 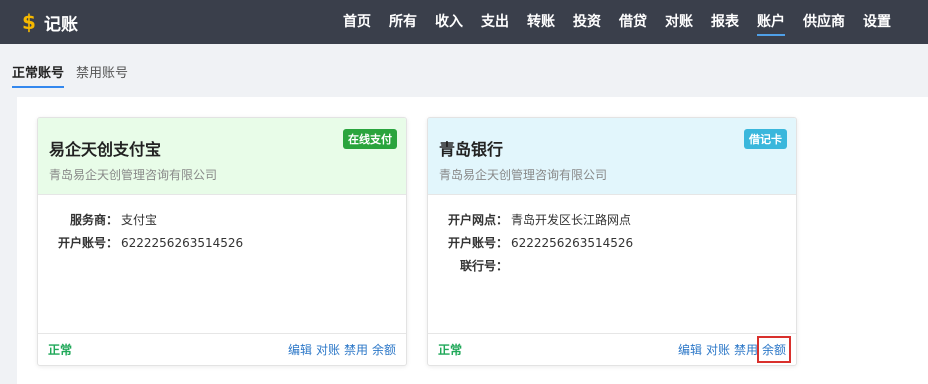 I want to click on nav-item-settings: 设置, so click(x=877, y=22).